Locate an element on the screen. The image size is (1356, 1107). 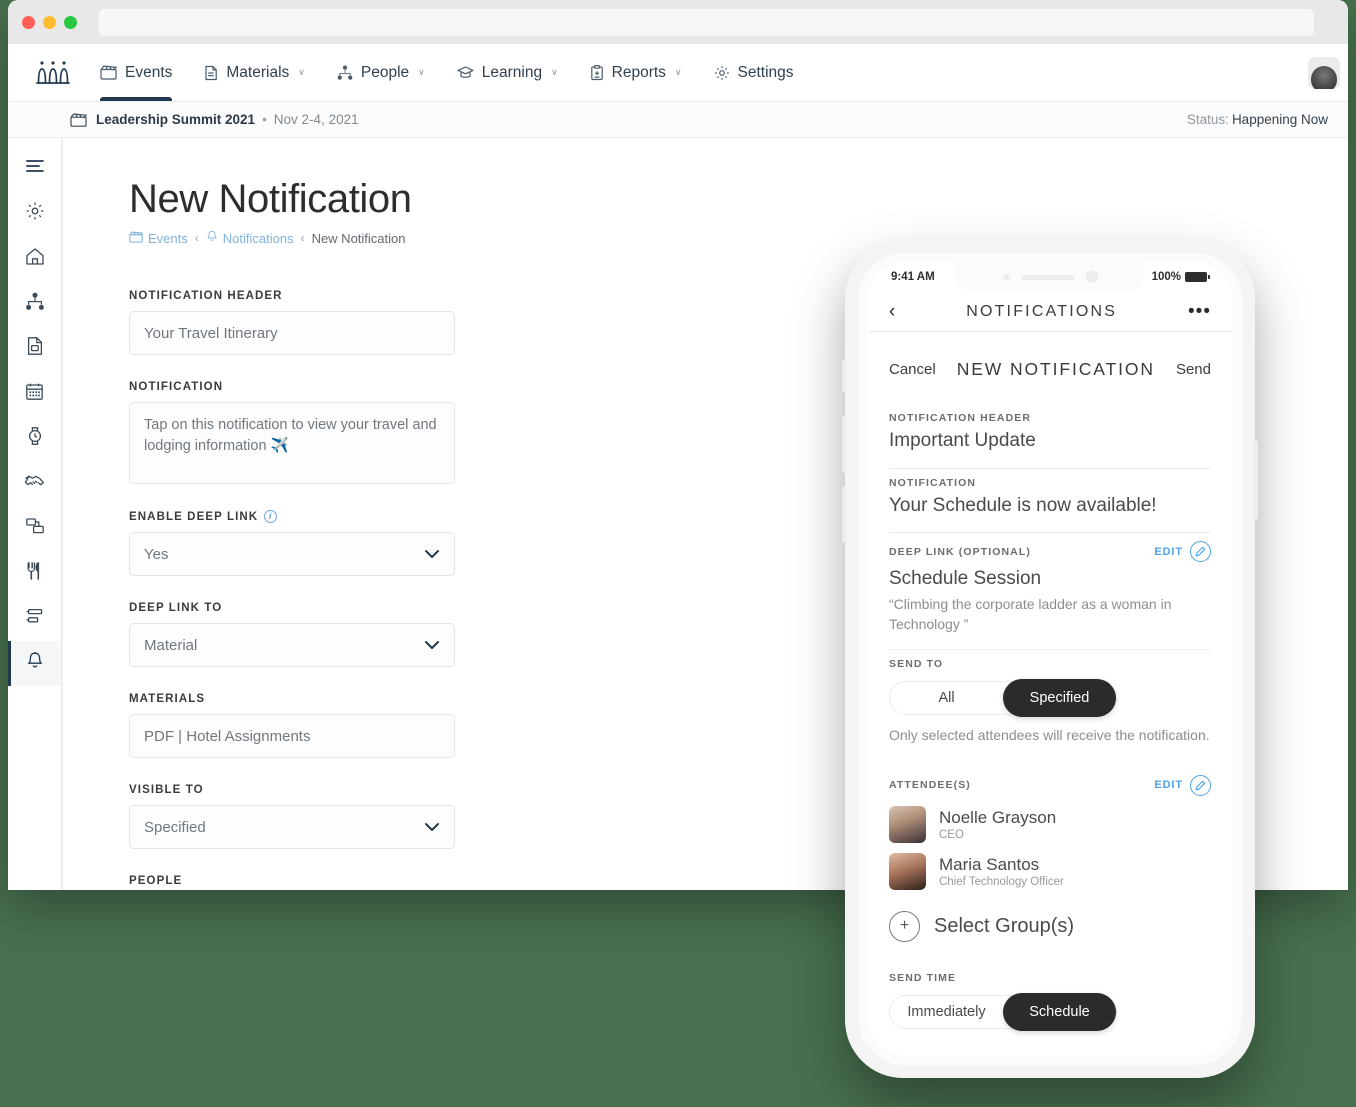
nav-item-materials: Materials ∨ is located at coordinates (254, 72).